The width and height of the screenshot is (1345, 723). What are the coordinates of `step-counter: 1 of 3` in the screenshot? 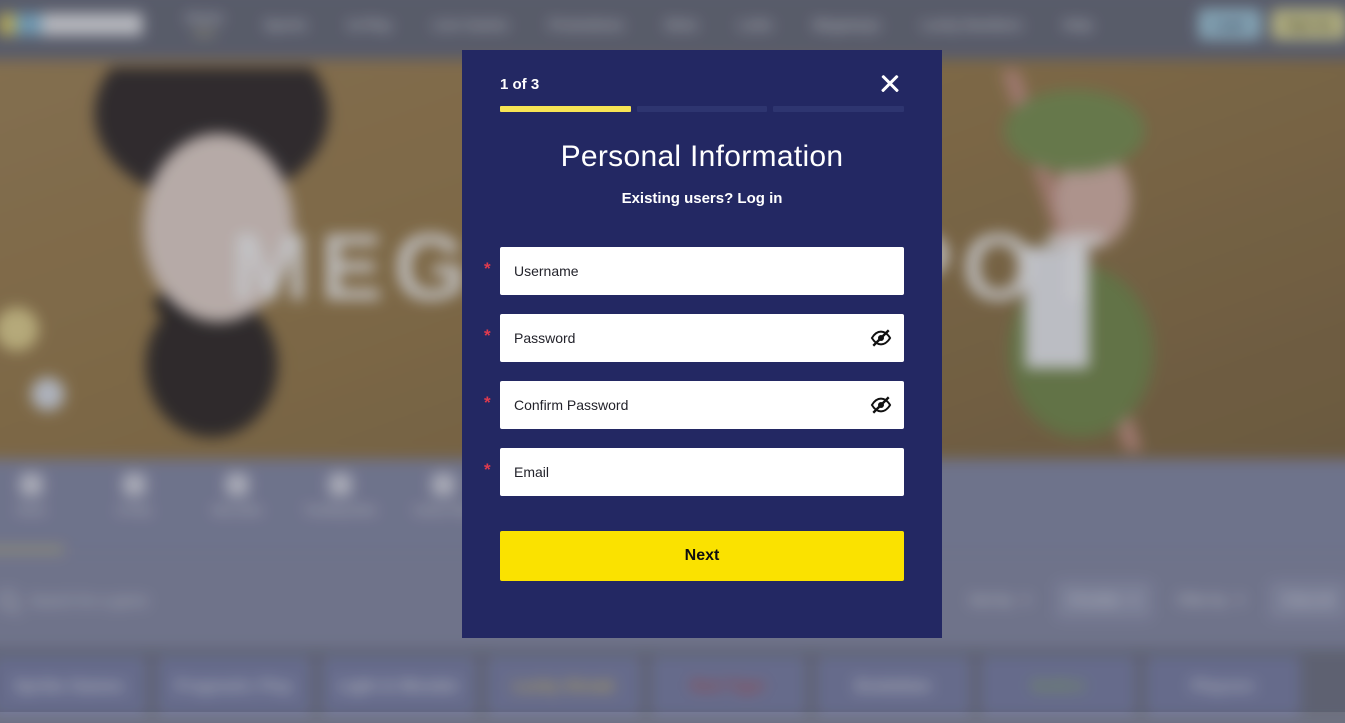 It's located at (519, 84).